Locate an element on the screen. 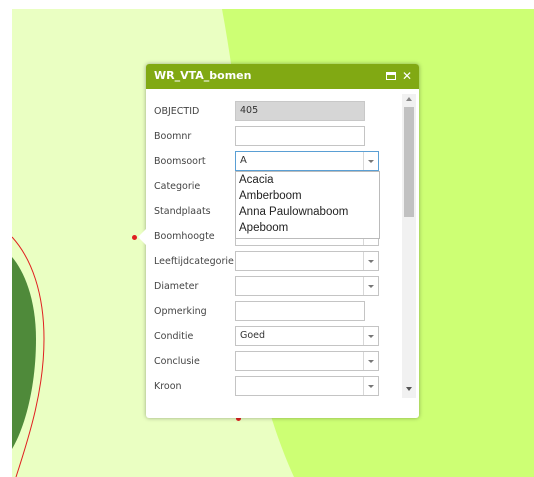 This screenshot has width=534, height=477. field-row-objectid: OBJECTID 405 is located at coordinates (276, 111).